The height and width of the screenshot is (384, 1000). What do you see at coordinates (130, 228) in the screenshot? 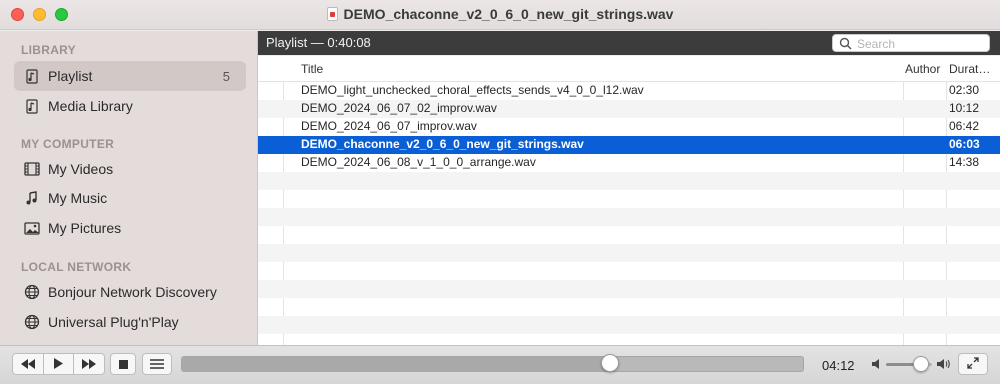
I see `sidebar-item-my-pictures: My Pictures` at bounding box center [130, 228].